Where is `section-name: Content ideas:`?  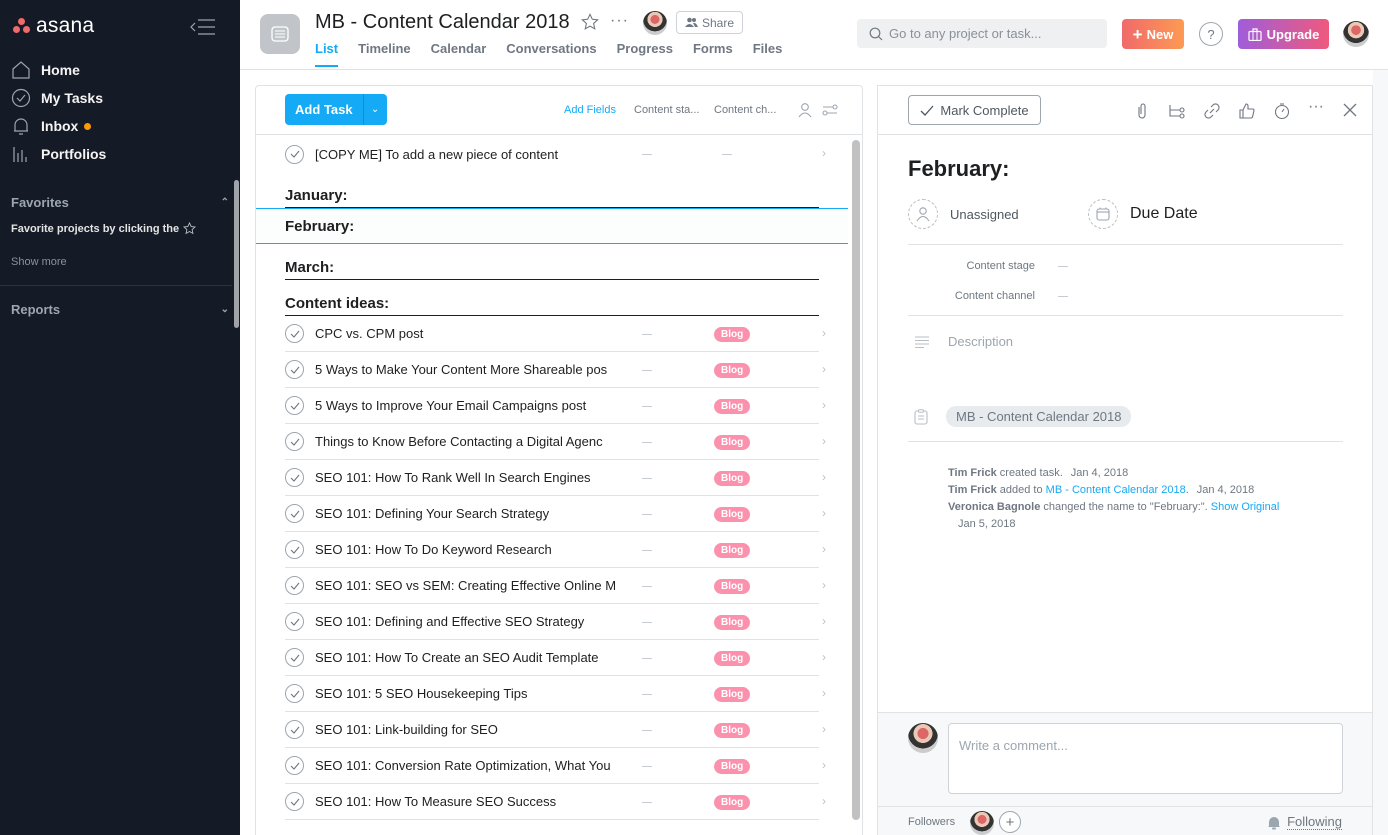 section-name: Content ideas: is located at coordinates (552, 305).